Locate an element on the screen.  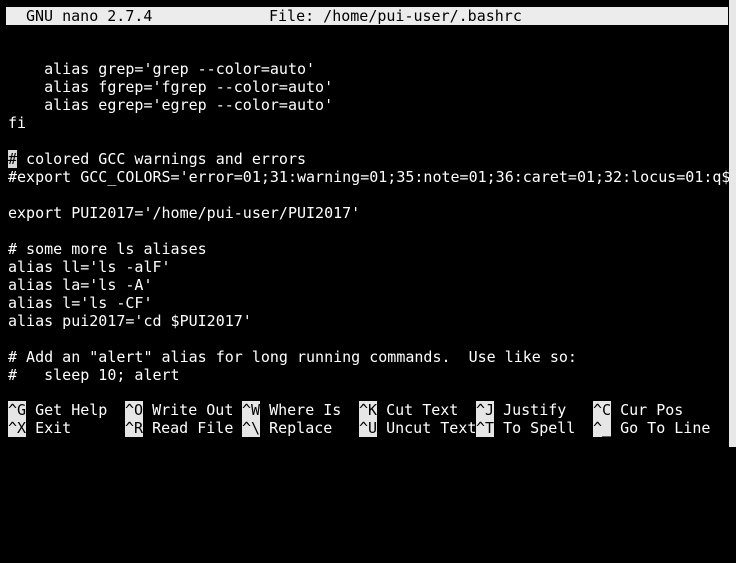
shortcut-where-is: ^W Where Is is located at coordinates (291, 410).